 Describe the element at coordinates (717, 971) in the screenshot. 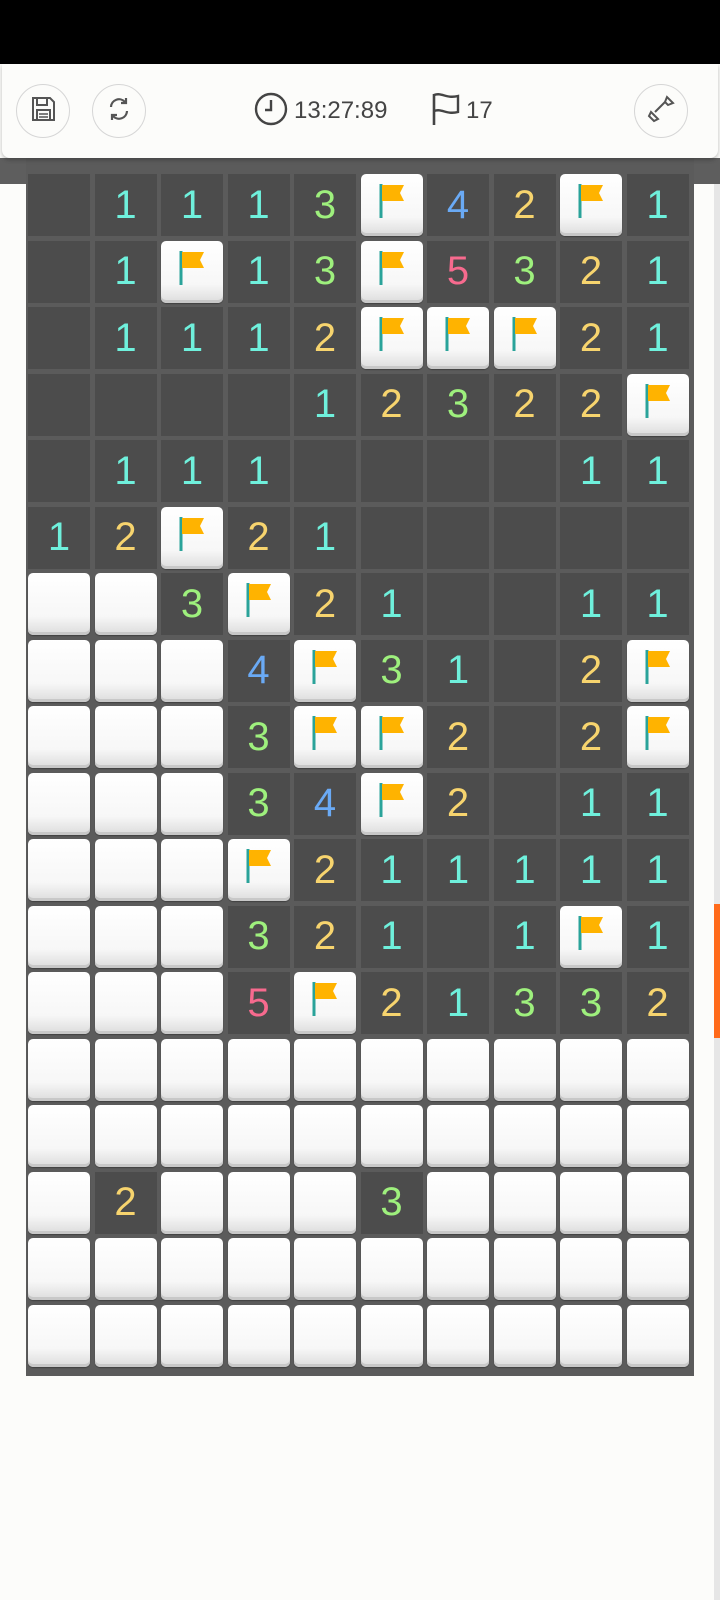

I see `scrollbar-thumb` at that location.